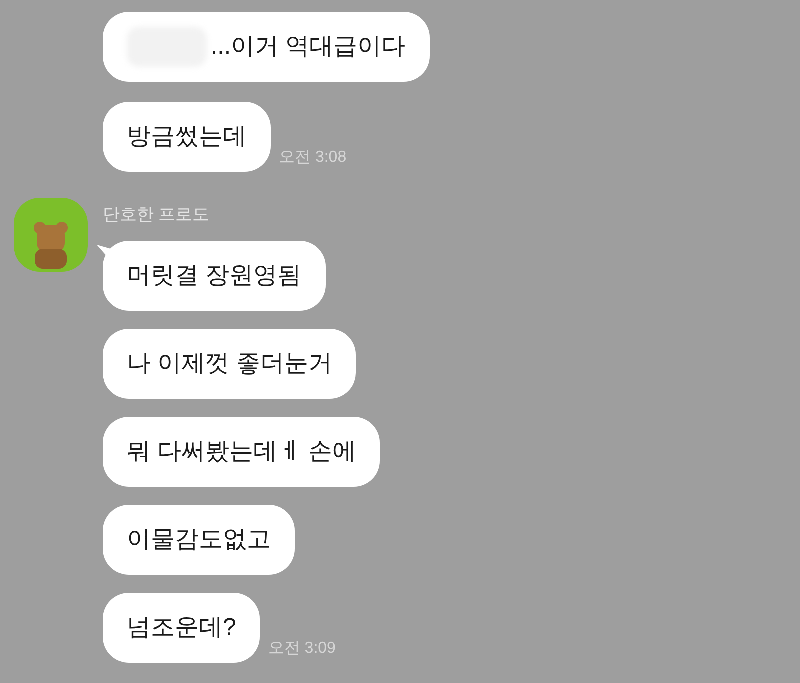 The image size is (800, 683). I want to click on message-bubble: 방금썼는데, so click(187, 137).